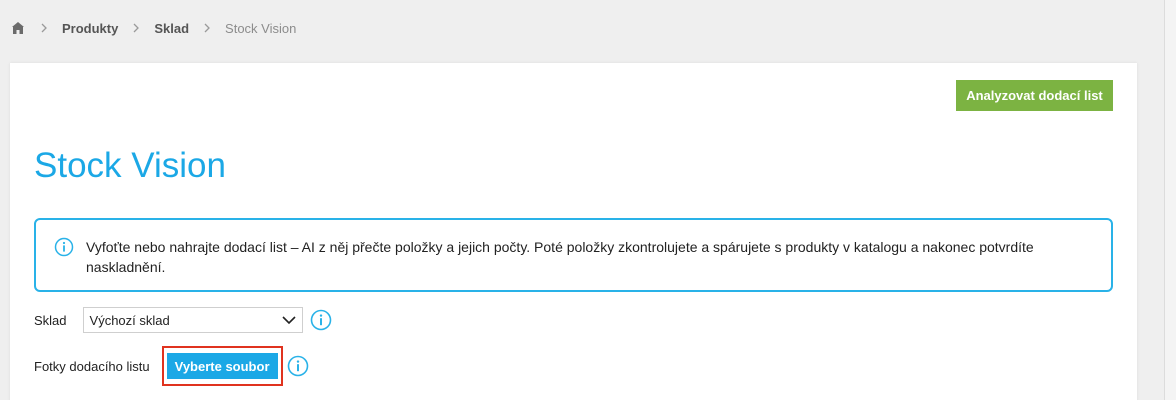 This screenshot has width=1176, height=400. Describe the element at coordinates (171, 28) in the screenshot. I see `breadcrumb-link-sklad: Sklad` at that location.